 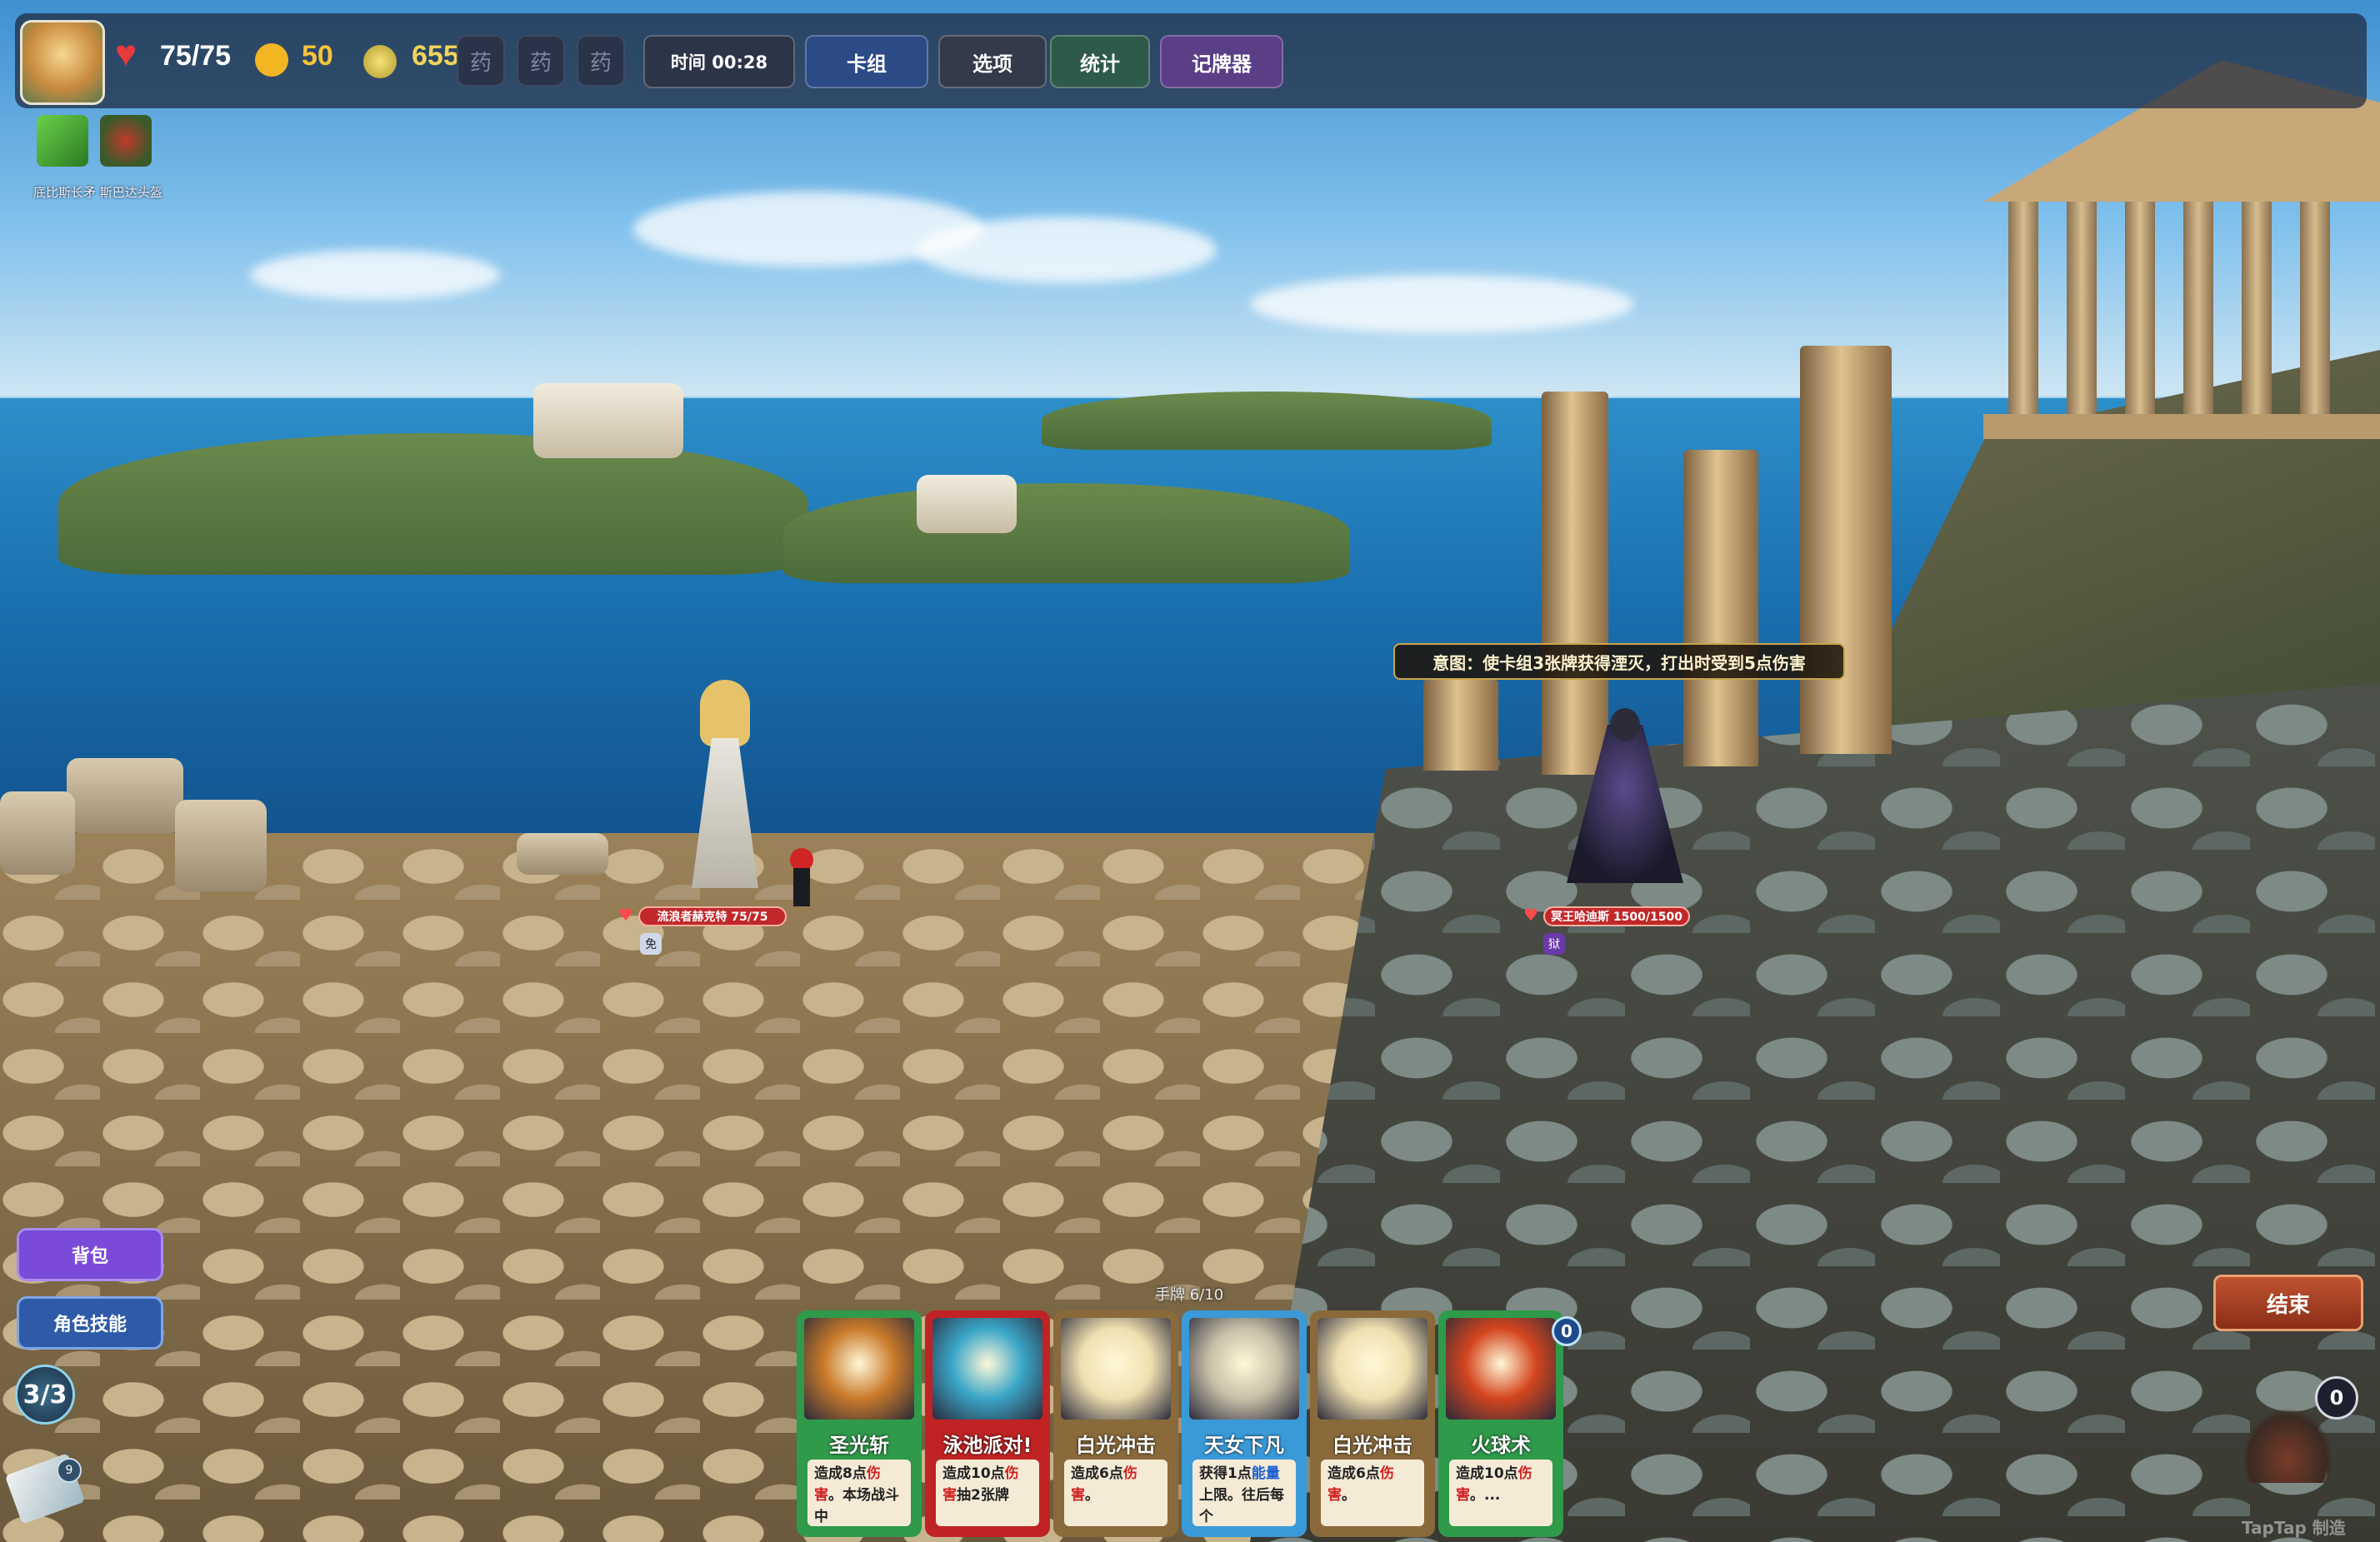 I want to click on rock-left, so click(x=125, y=795).